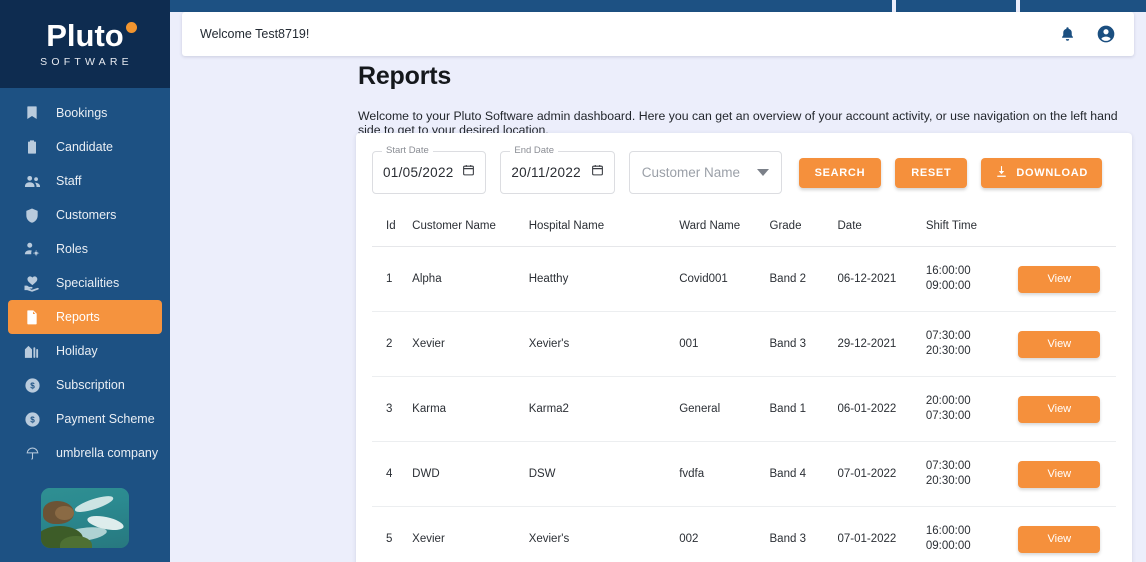 This screenshot has height=562, width=1146. What do you see at coordinates (105, 419) in the screenshot?
I see `sidebar-item-label: Payment Scheme` at bounding box center [105, 419].